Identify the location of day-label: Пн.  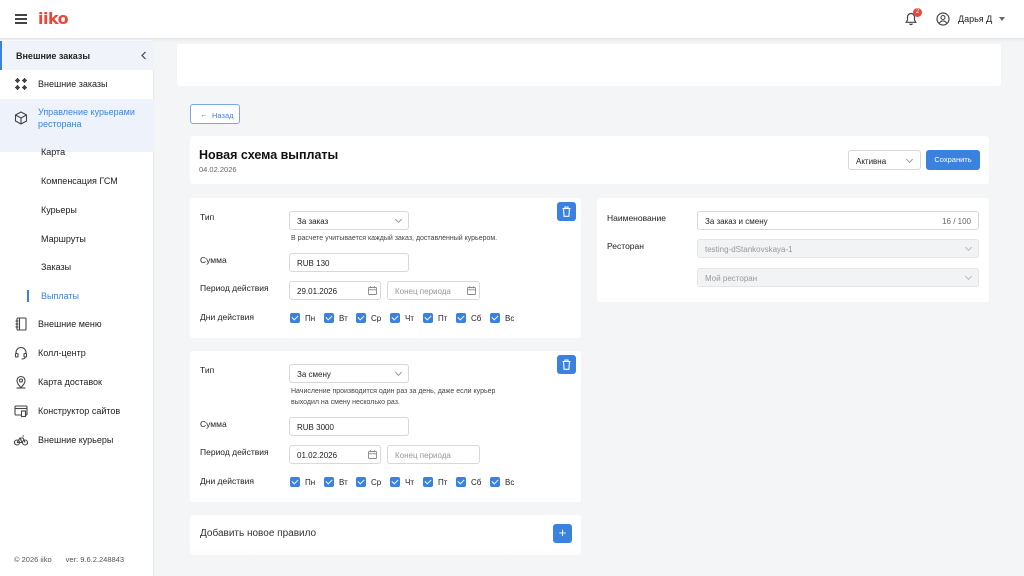
(310, 482).